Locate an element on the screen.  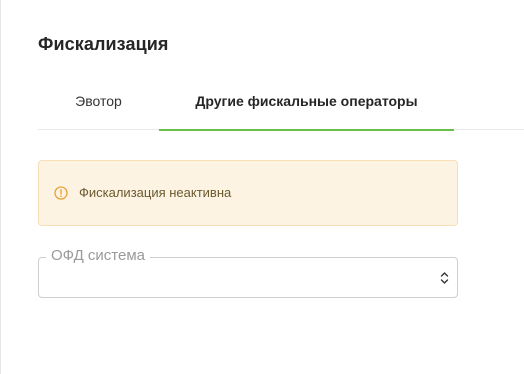
tab-other-fiscal-operators: Другие фискальные операторы is located at coordinates (306, 104).